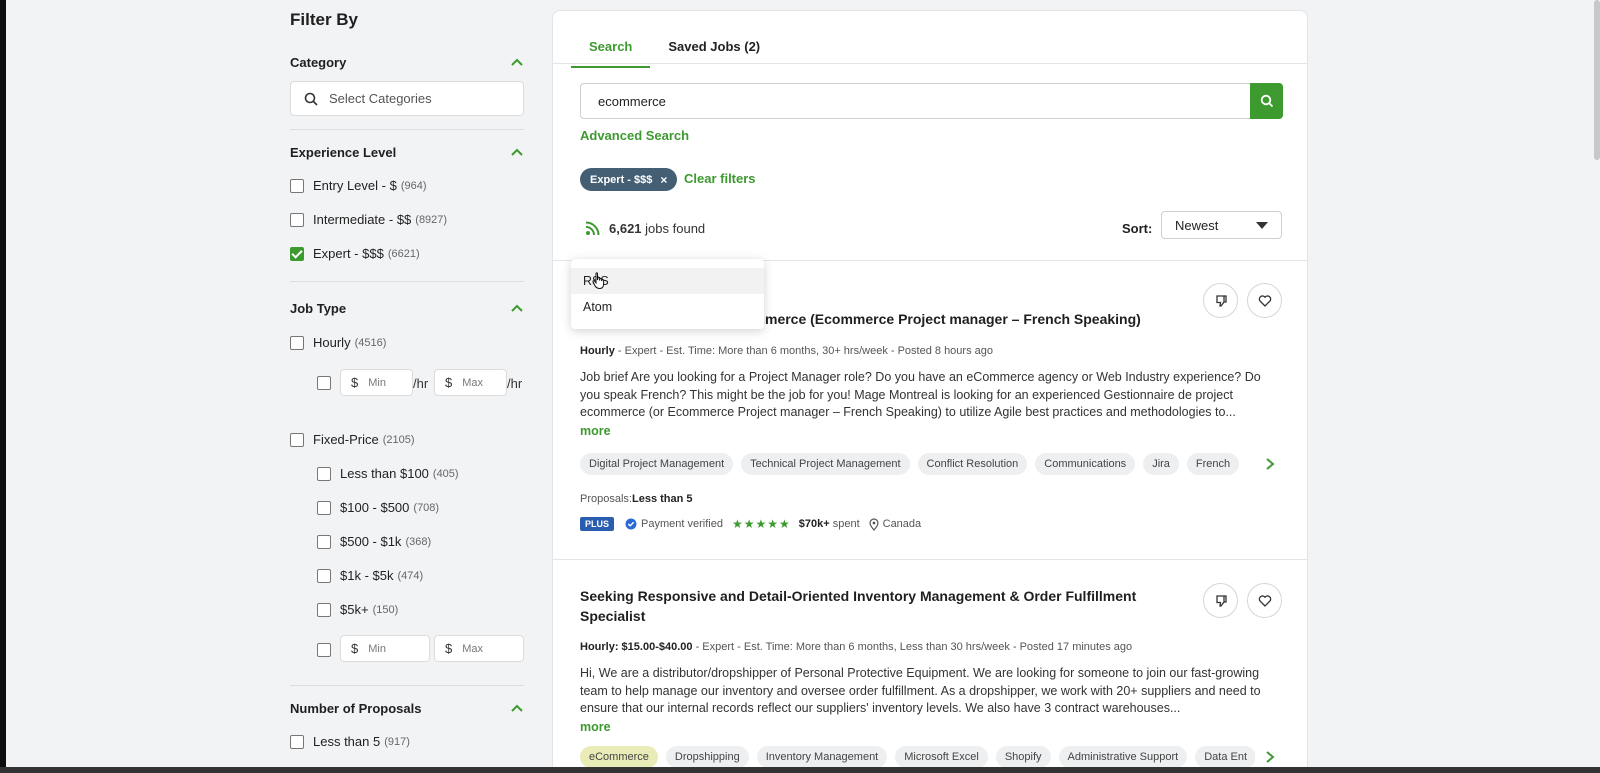  Describe the element at coordinates (1023, 757) in the screenshot. I see `skill-tag: Shopify` at that location.